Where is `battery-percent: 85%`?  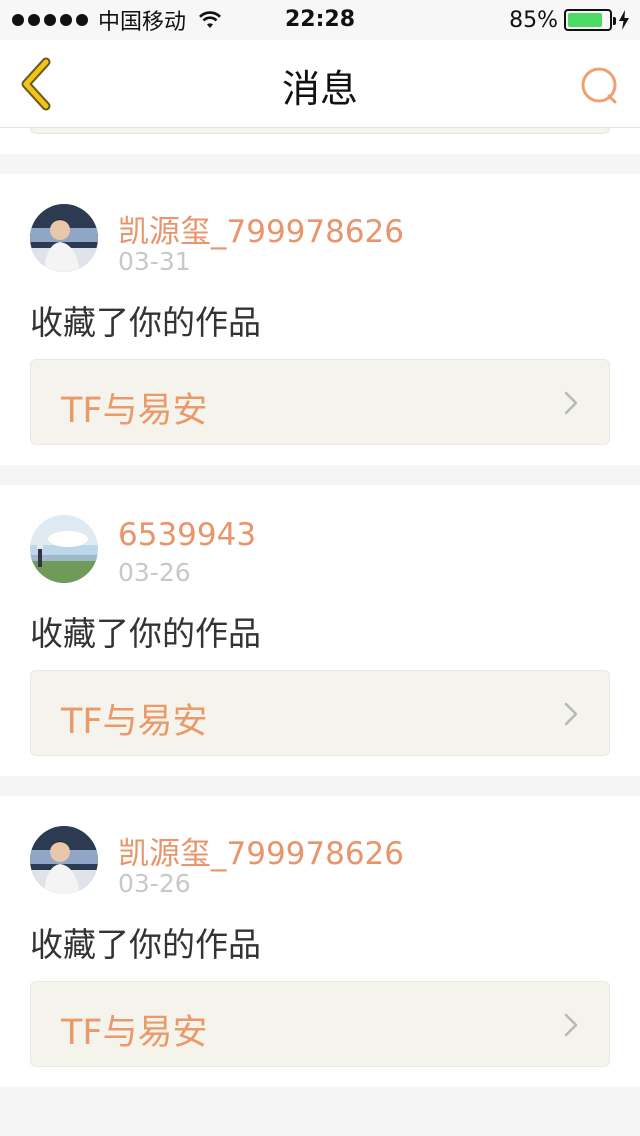 battery-percent: 85% is located at coordinates (533, 20).